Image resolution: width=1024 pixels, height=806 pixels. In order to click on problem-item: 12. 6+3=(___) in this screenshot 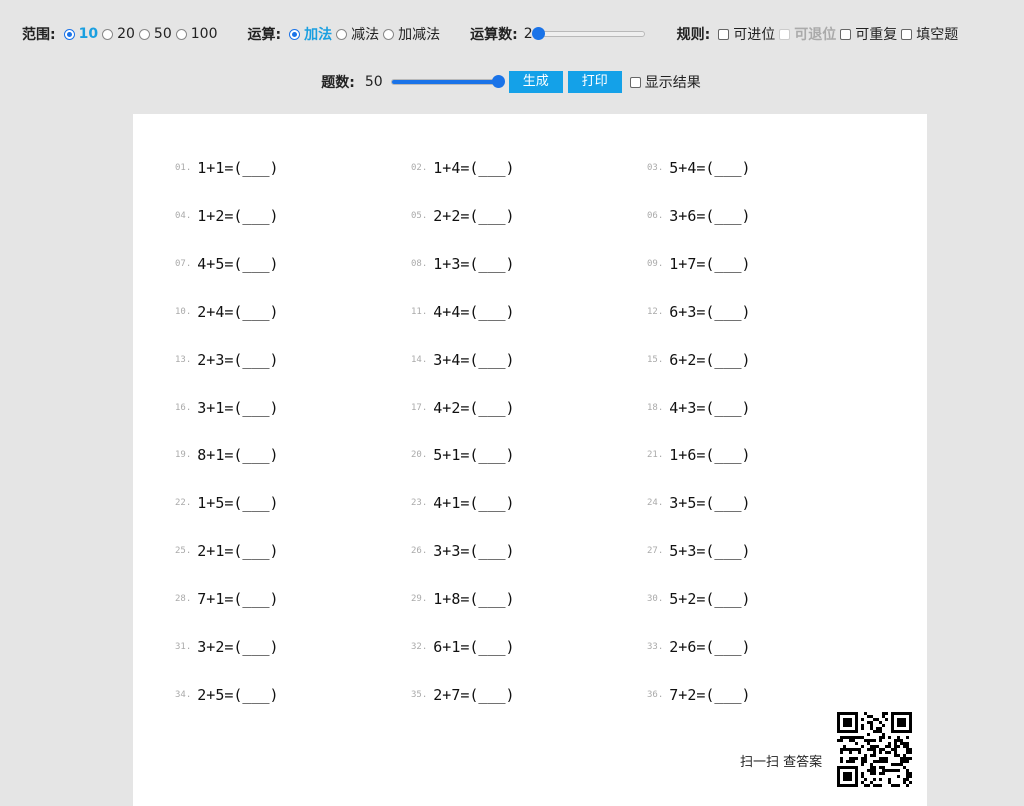, I will do `click(699, 312)`.